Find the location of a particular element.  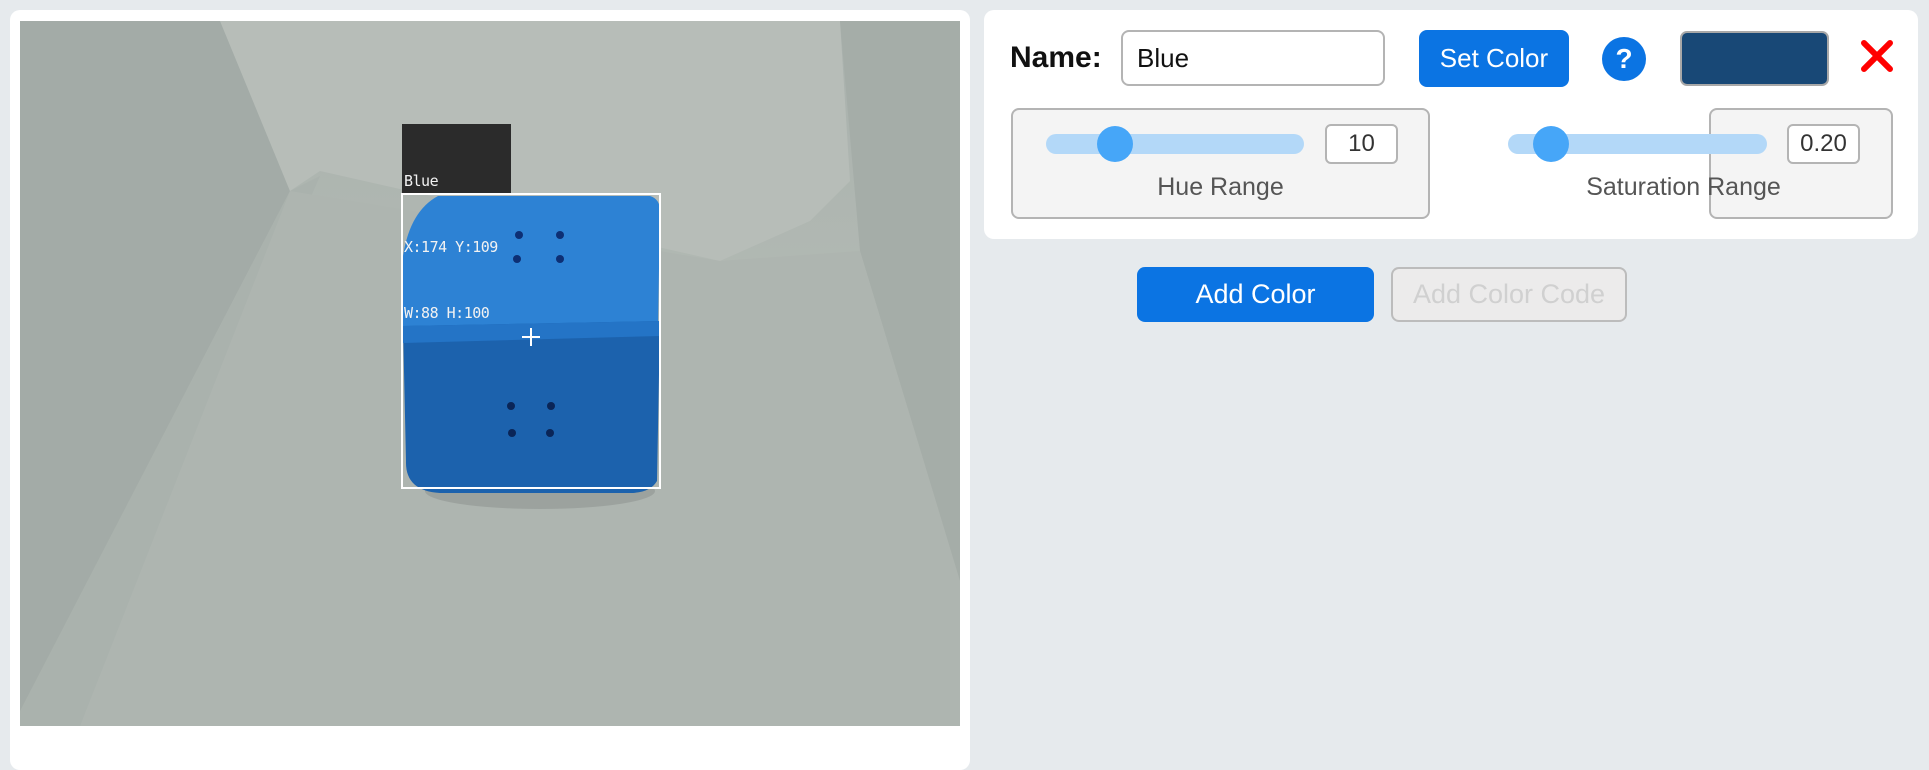

saturation-range-label: Saturation Range is located at coordinates (1683, 187).